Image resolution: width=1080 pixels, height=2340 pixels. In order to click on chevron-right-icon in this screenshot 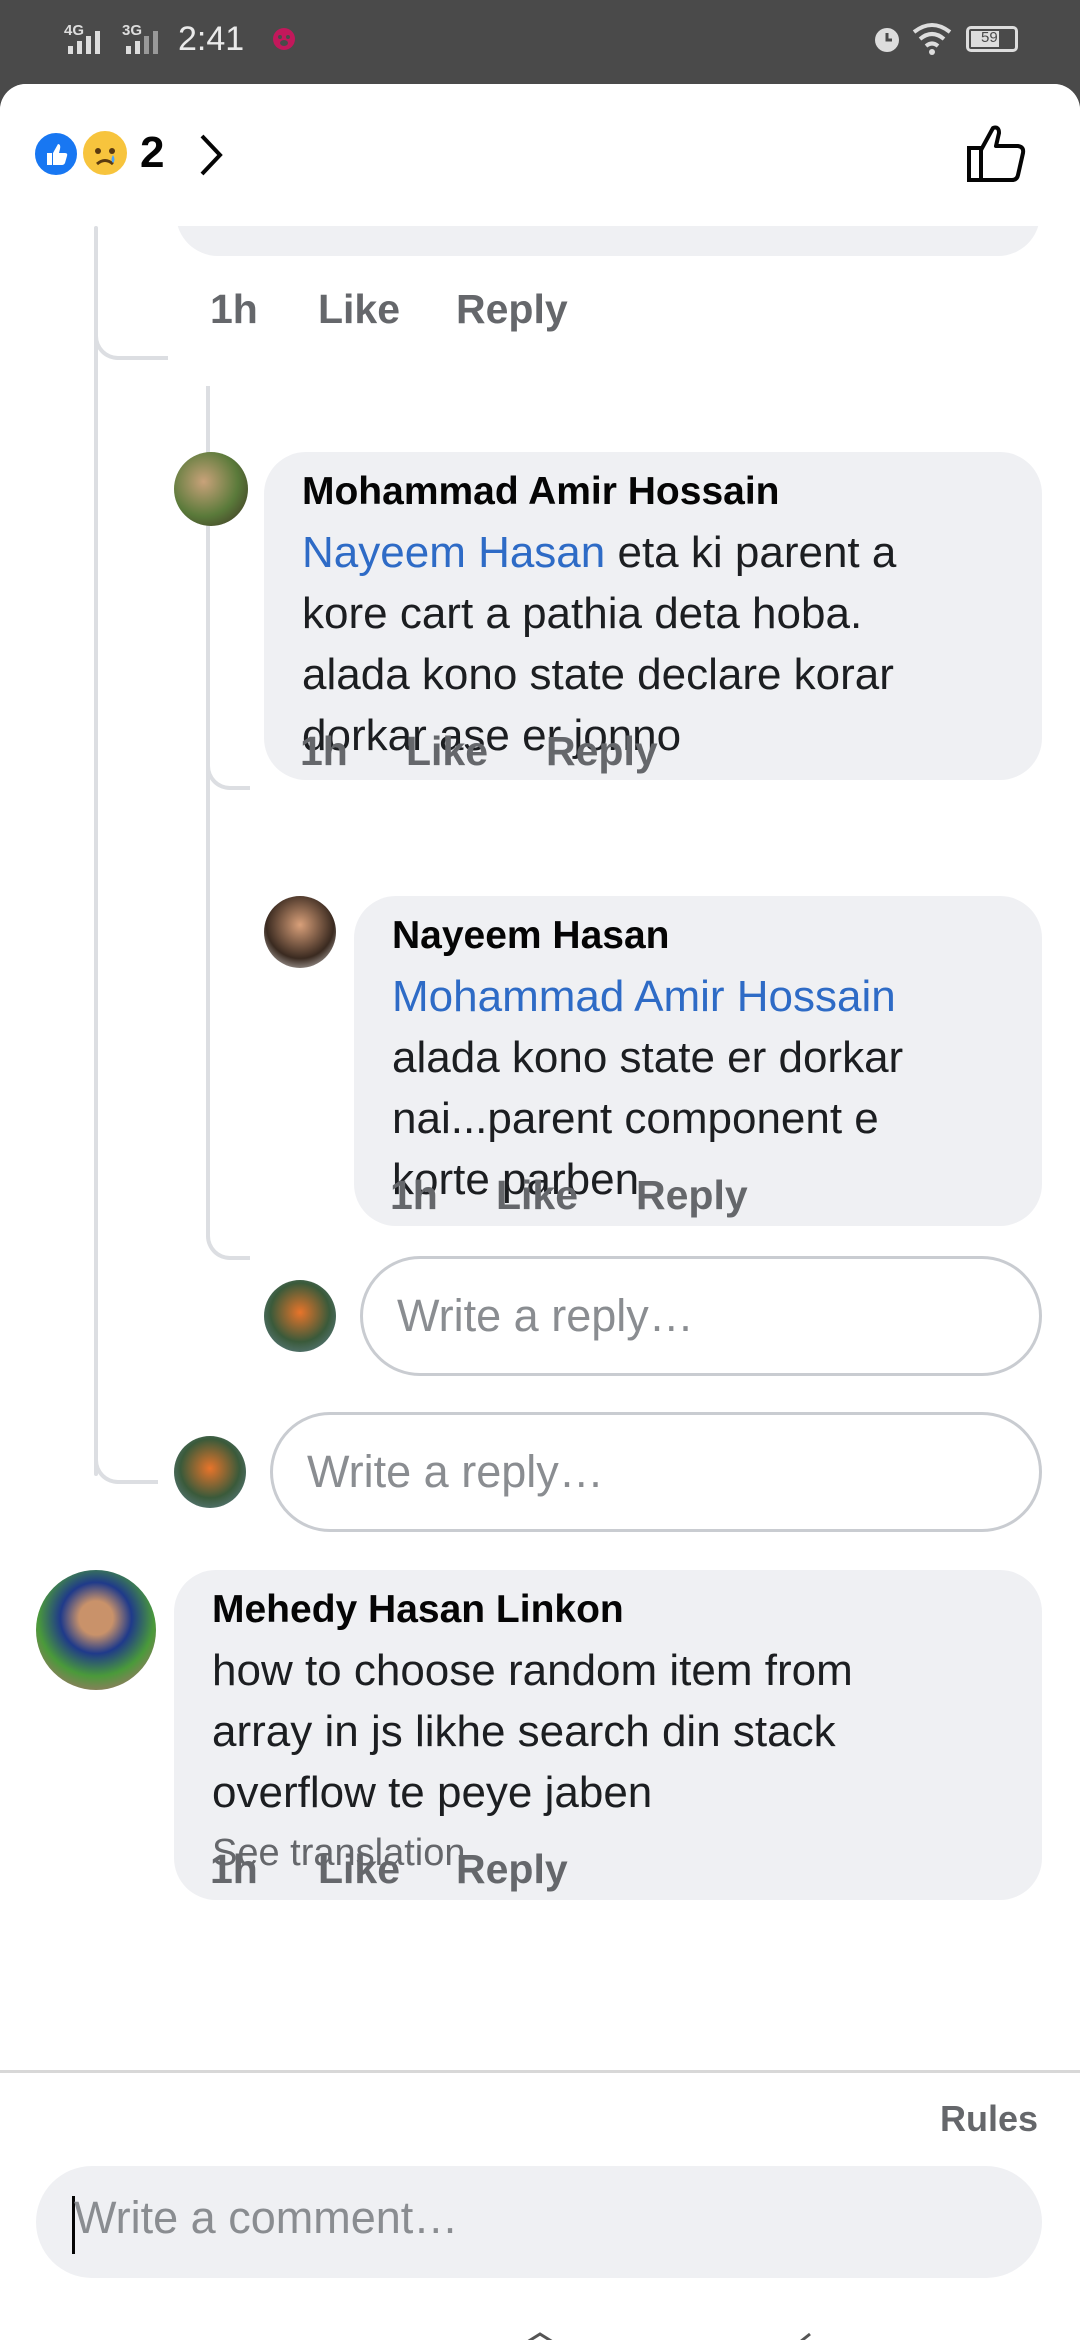, I will do `click(211, 155)`.